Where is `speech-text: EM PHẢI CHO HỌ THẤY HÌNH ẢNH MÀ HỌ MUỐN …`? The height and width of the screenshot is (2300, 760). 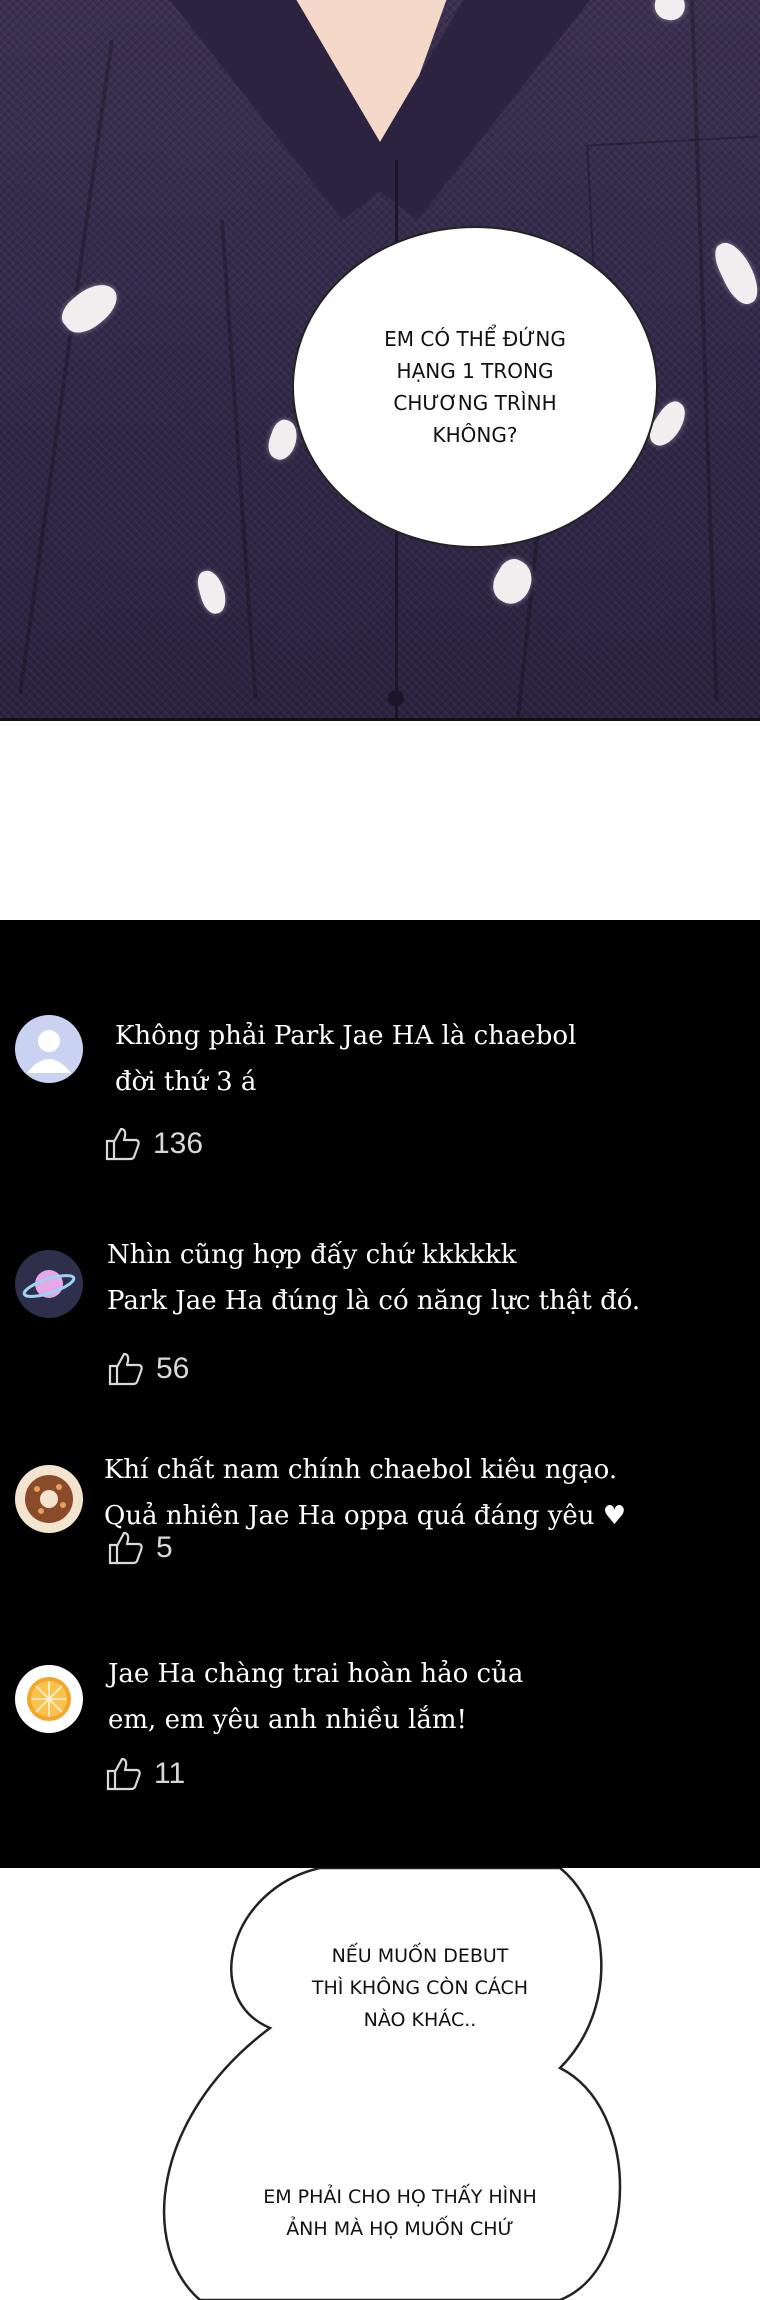
speech-text: EM PHẢI CHO HỌ THẤY HÌNH ẢNH MÀ HỌ MUỐN … is located at coordinates (400, 2213).